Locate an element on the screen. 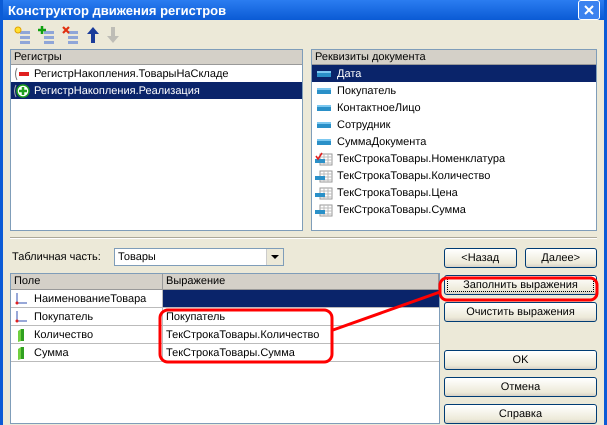 The width and height of the screenshot is (607, 425). expression-cell: ТекСтрокаТовары.Количество is located at coordinates (301, 334).